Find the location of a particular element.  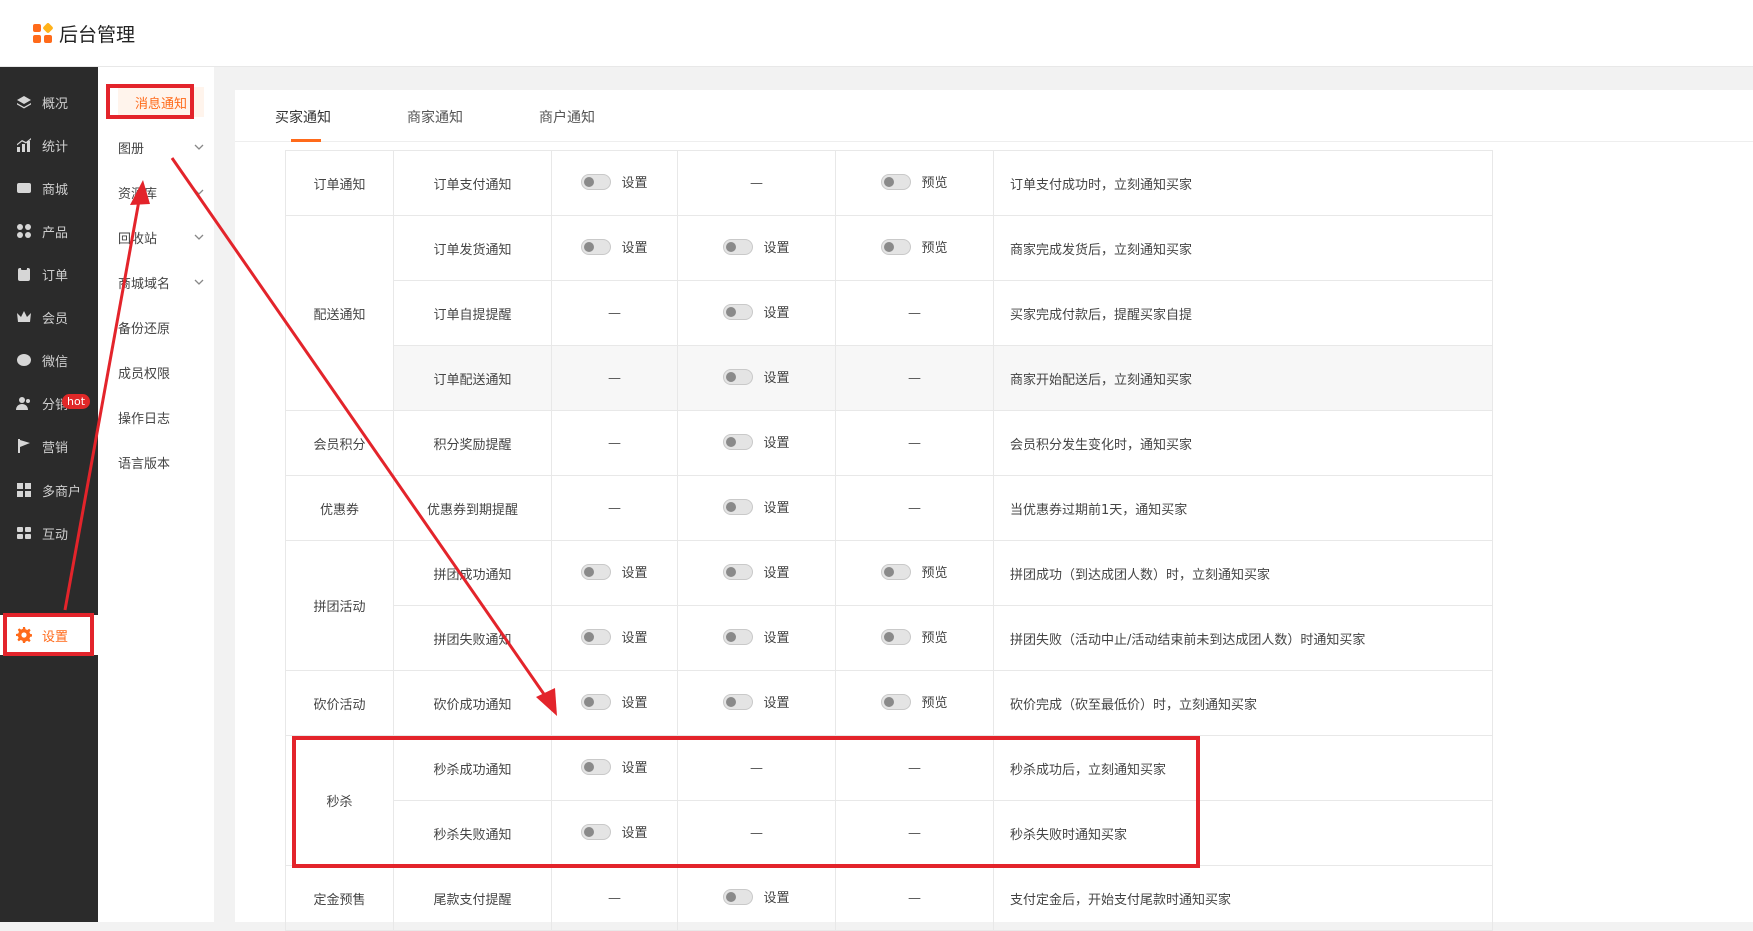

tab-buyer-notify: 买家通知 is located at coordinates (303, 117).